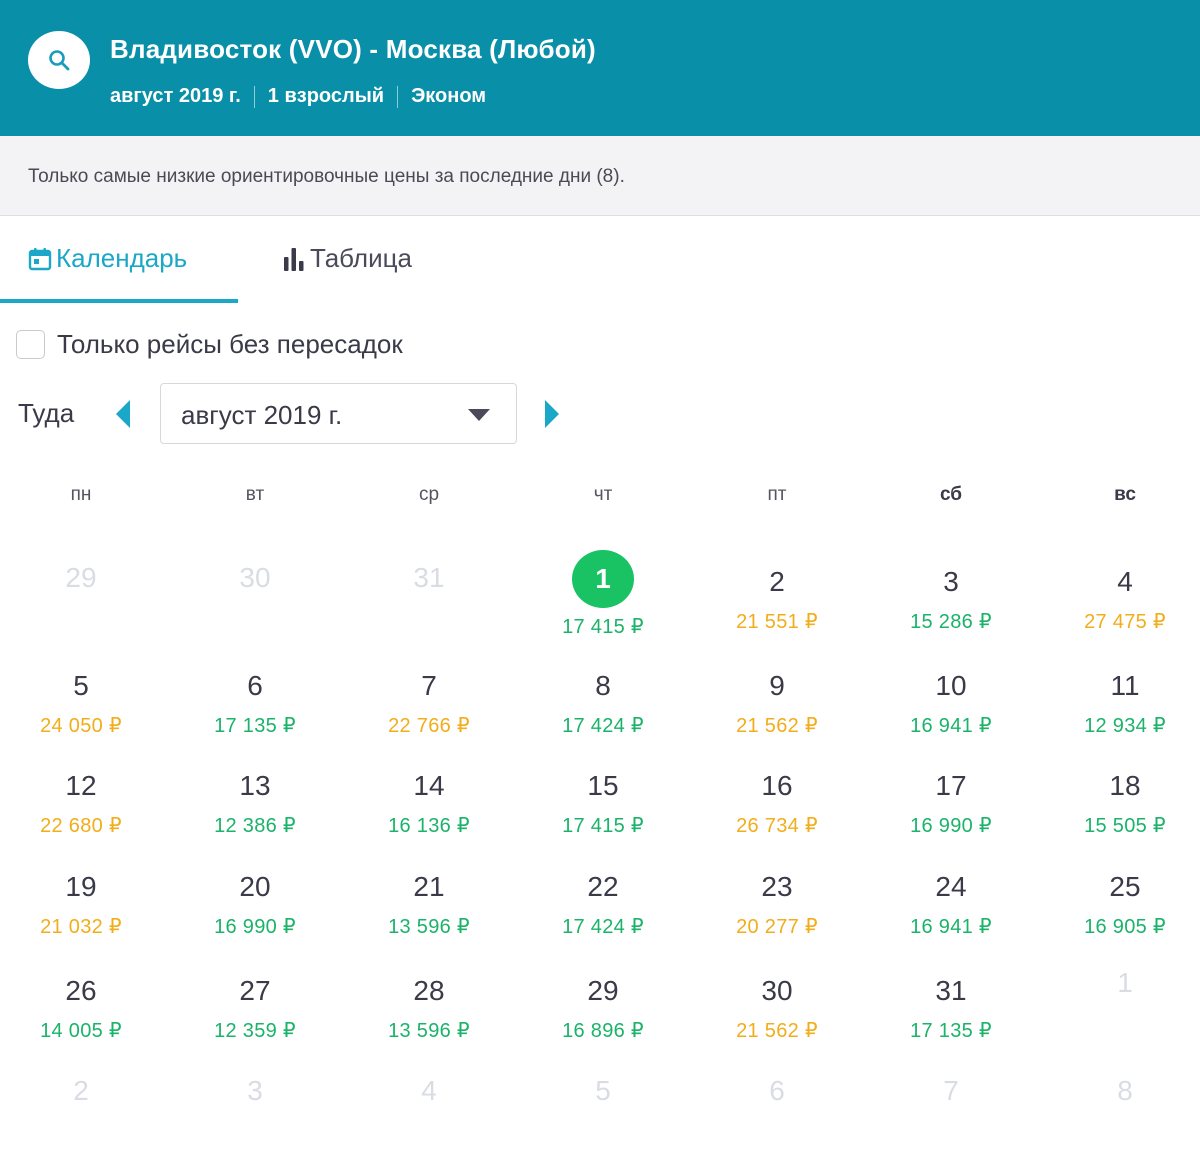 The width and height of the screenshot is (1200, 1156). Describe the element at coordinates (1119, 816) in the screenshot. I see `calendar-day: 18 15 505 ₽` at that location.